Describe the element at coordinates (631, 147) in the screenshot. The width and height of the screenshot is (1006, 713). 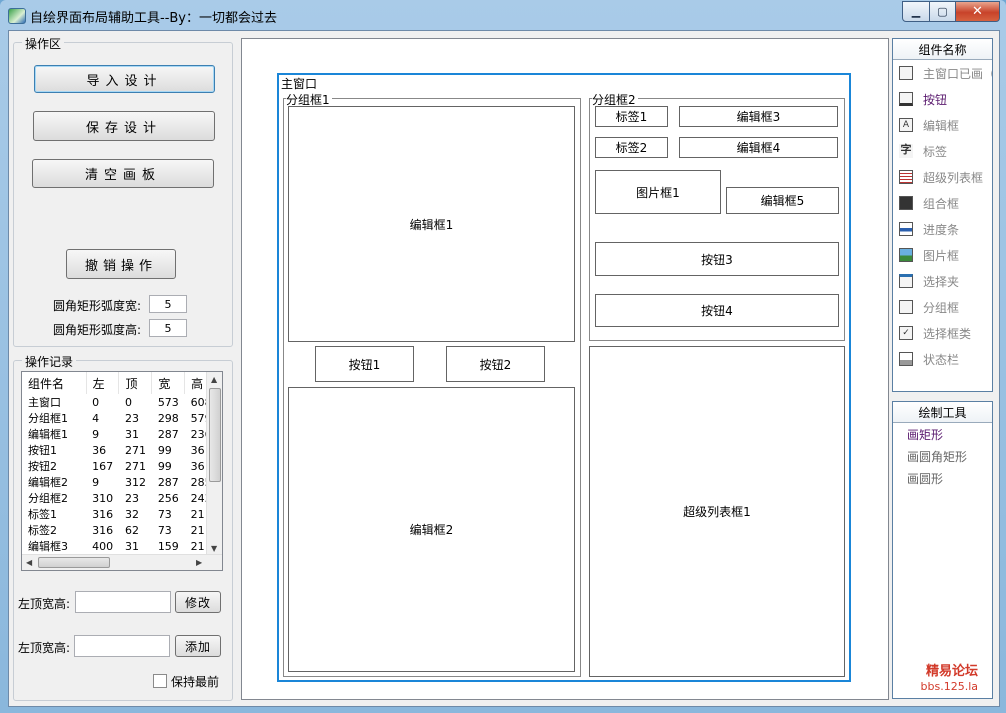
I see `canvas-label-2: 标签2` at that location.